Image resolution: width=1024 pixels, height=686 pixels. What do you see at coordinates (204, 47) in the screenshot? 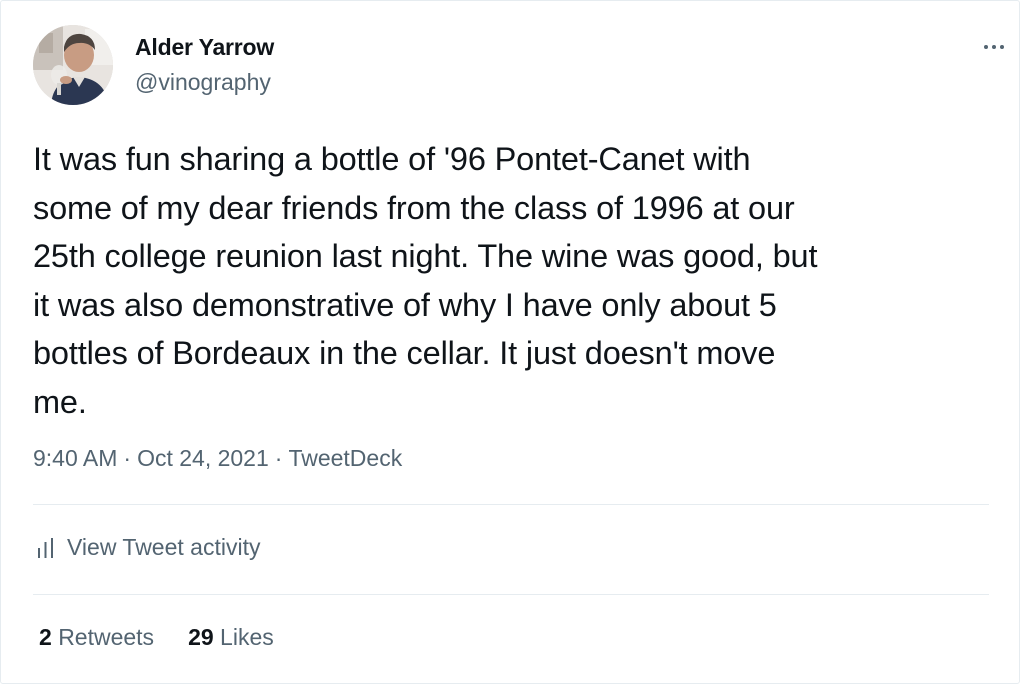
I see `author-name: Alder Yarrow` at bounding box center [204, 47].